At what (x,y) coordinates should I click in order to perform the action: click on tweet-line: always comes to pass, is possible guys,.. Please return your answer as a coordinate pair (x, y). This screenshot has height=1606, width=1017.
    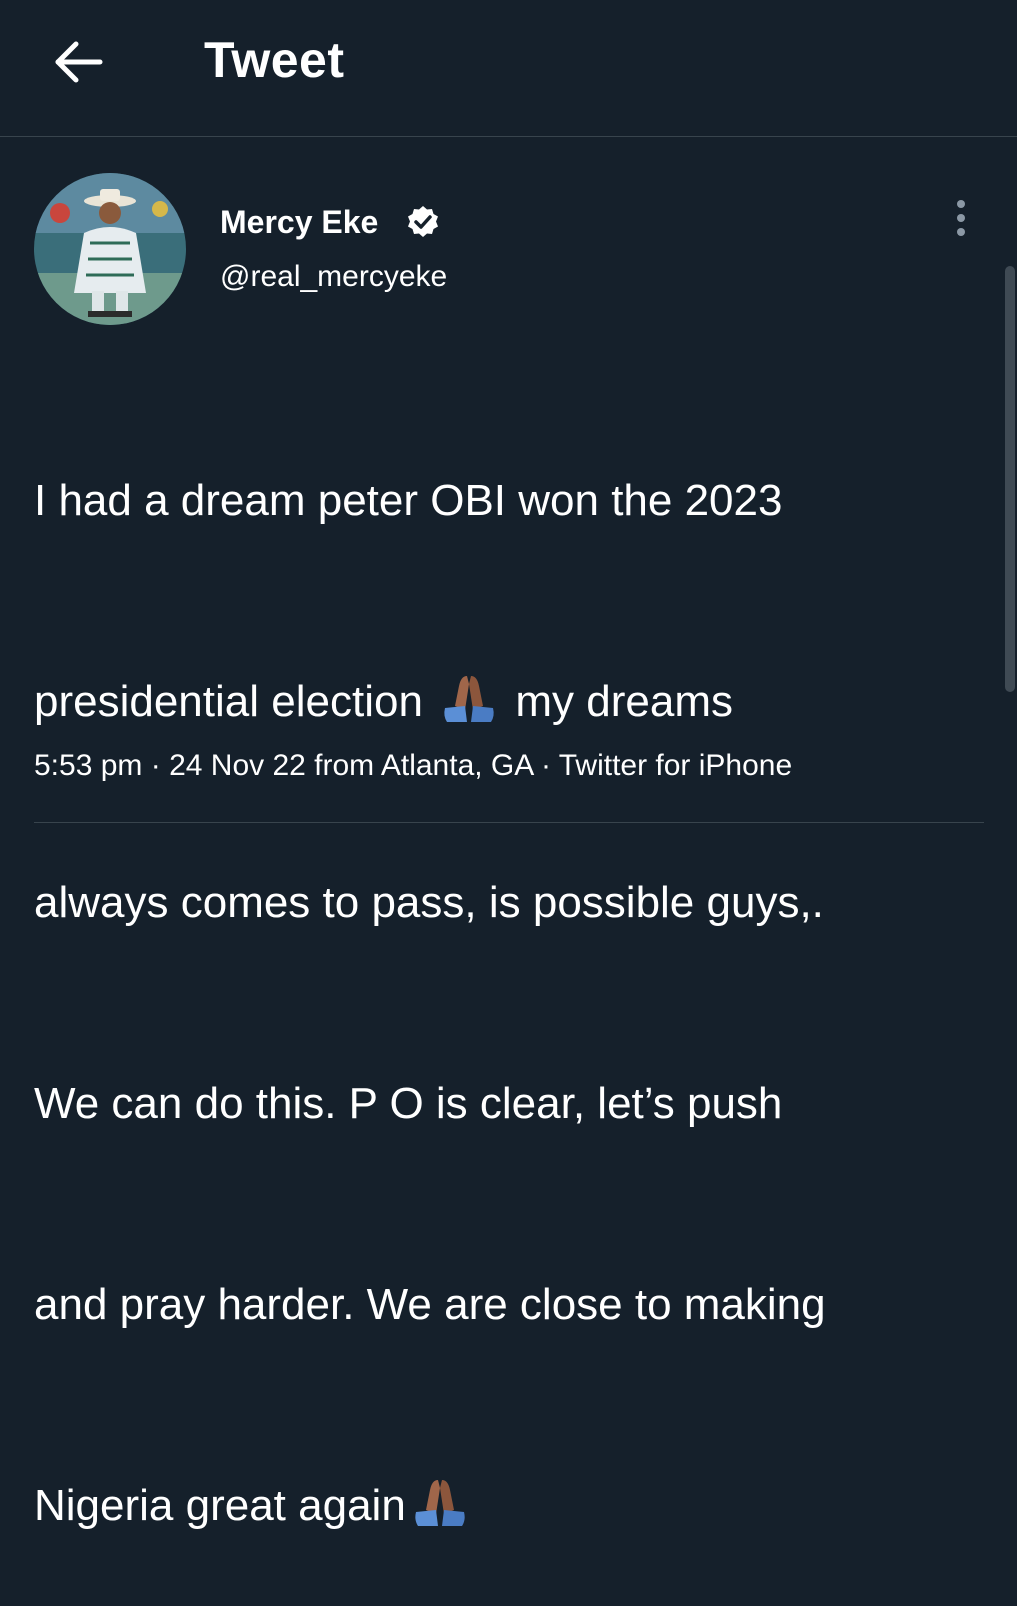
    Looking at the image, I should click on (429, 902).